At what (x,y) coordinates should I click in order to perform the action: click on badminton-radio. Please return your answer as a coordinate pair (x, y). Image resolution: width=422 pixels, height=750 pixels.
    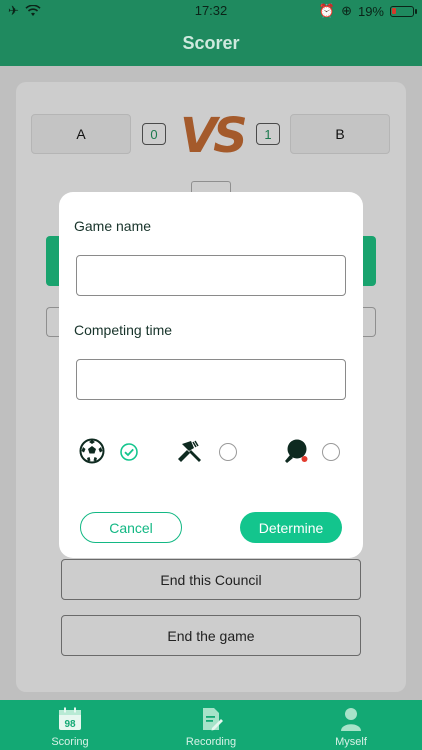
    Looking at the image, I should click on (228, 452).